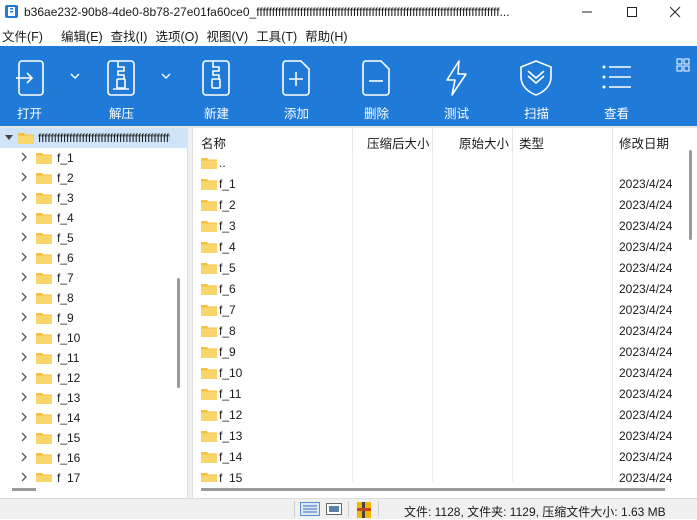  I want to click on maximize-button, so click(632, 12).